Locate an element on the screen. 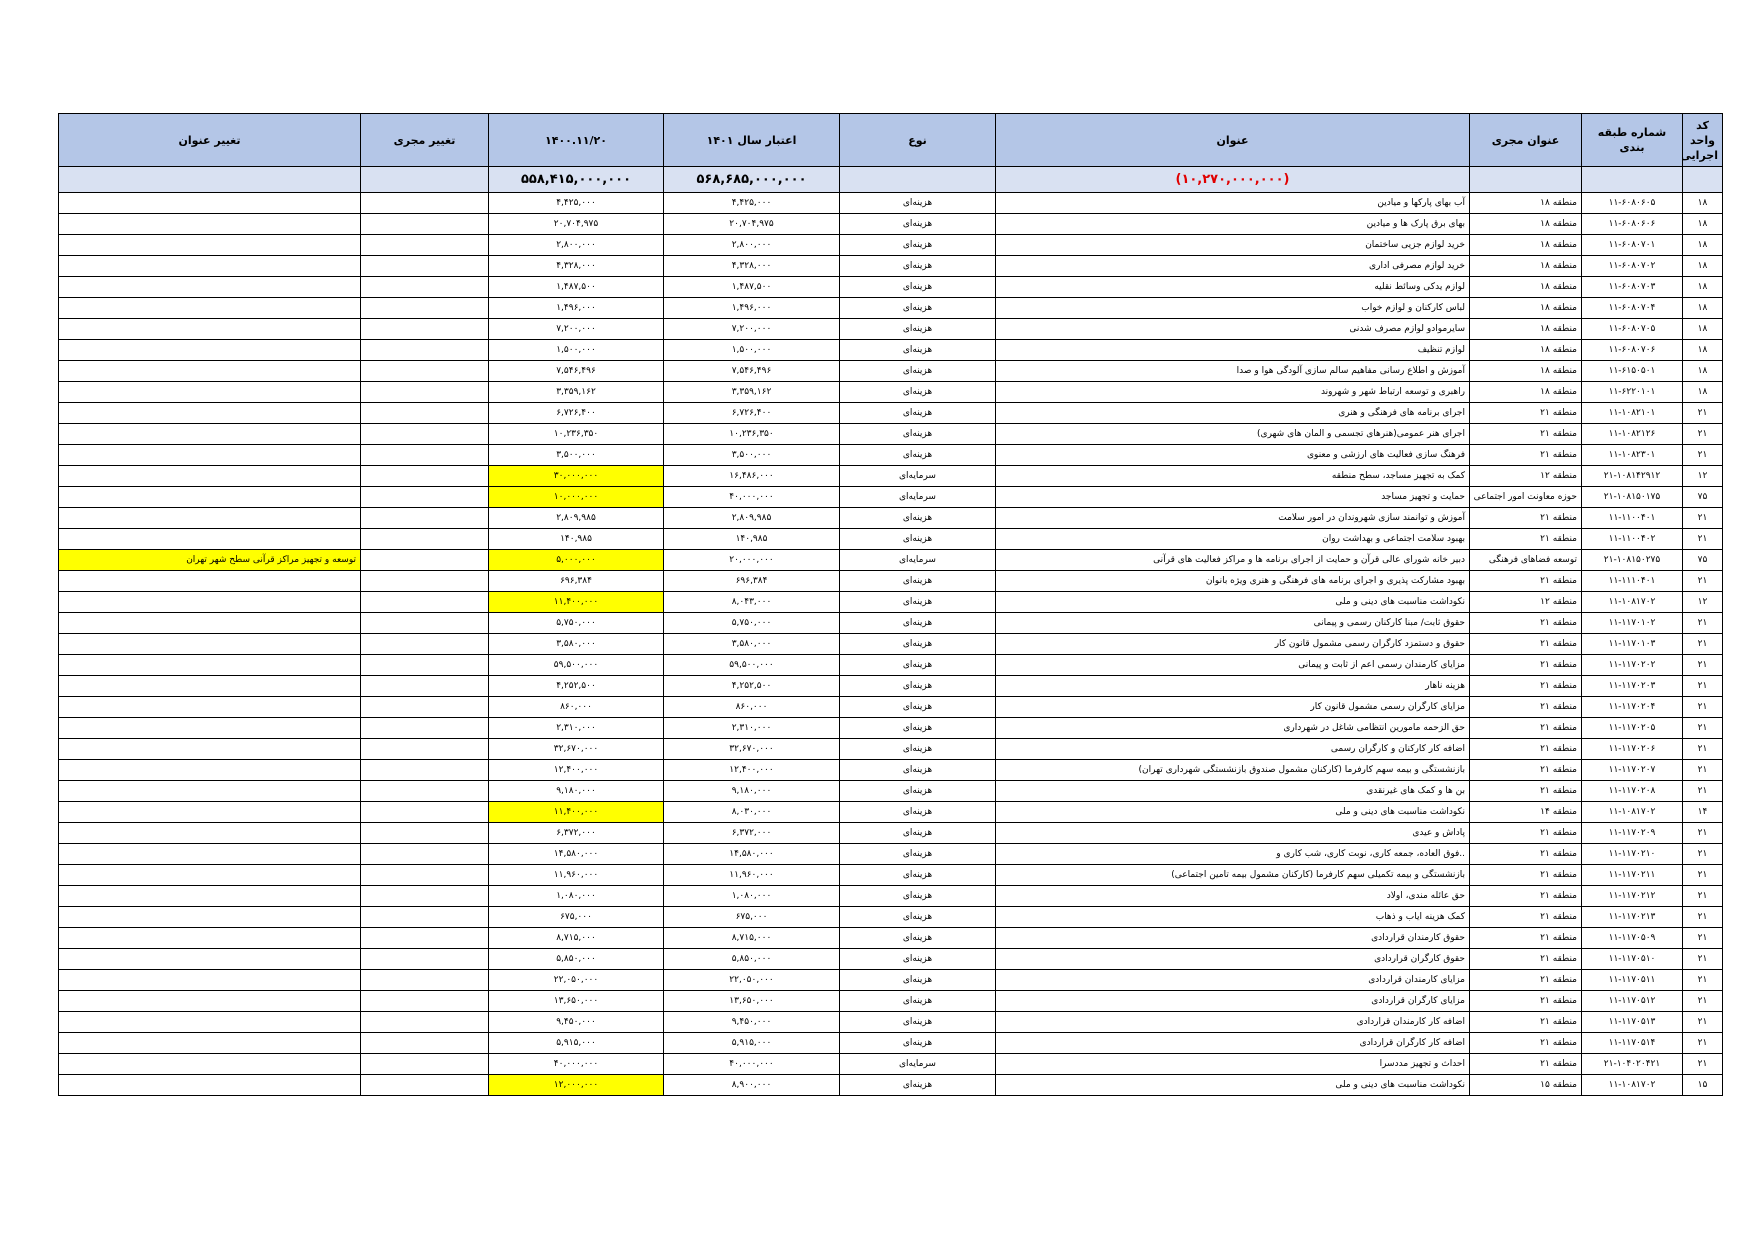 The width and height of the screenshot is (1754, 1240). cell-unit: منطقه ۱۸ is located at coordinates (1525, 308).